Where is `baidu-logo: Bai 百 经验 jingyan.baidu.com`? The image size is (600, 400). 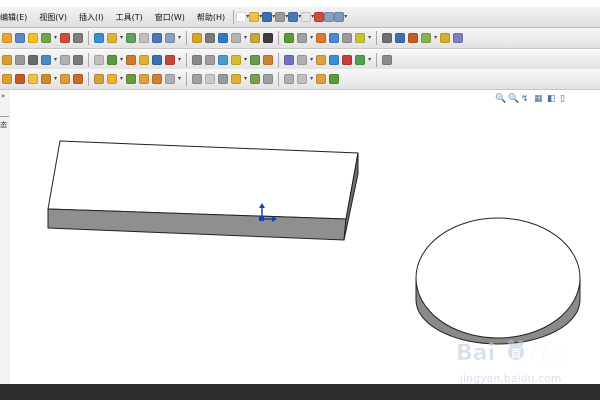 baidu-logo: Bai 百 经验 jingyan.baidu.com is located at coordinates (513, 362).